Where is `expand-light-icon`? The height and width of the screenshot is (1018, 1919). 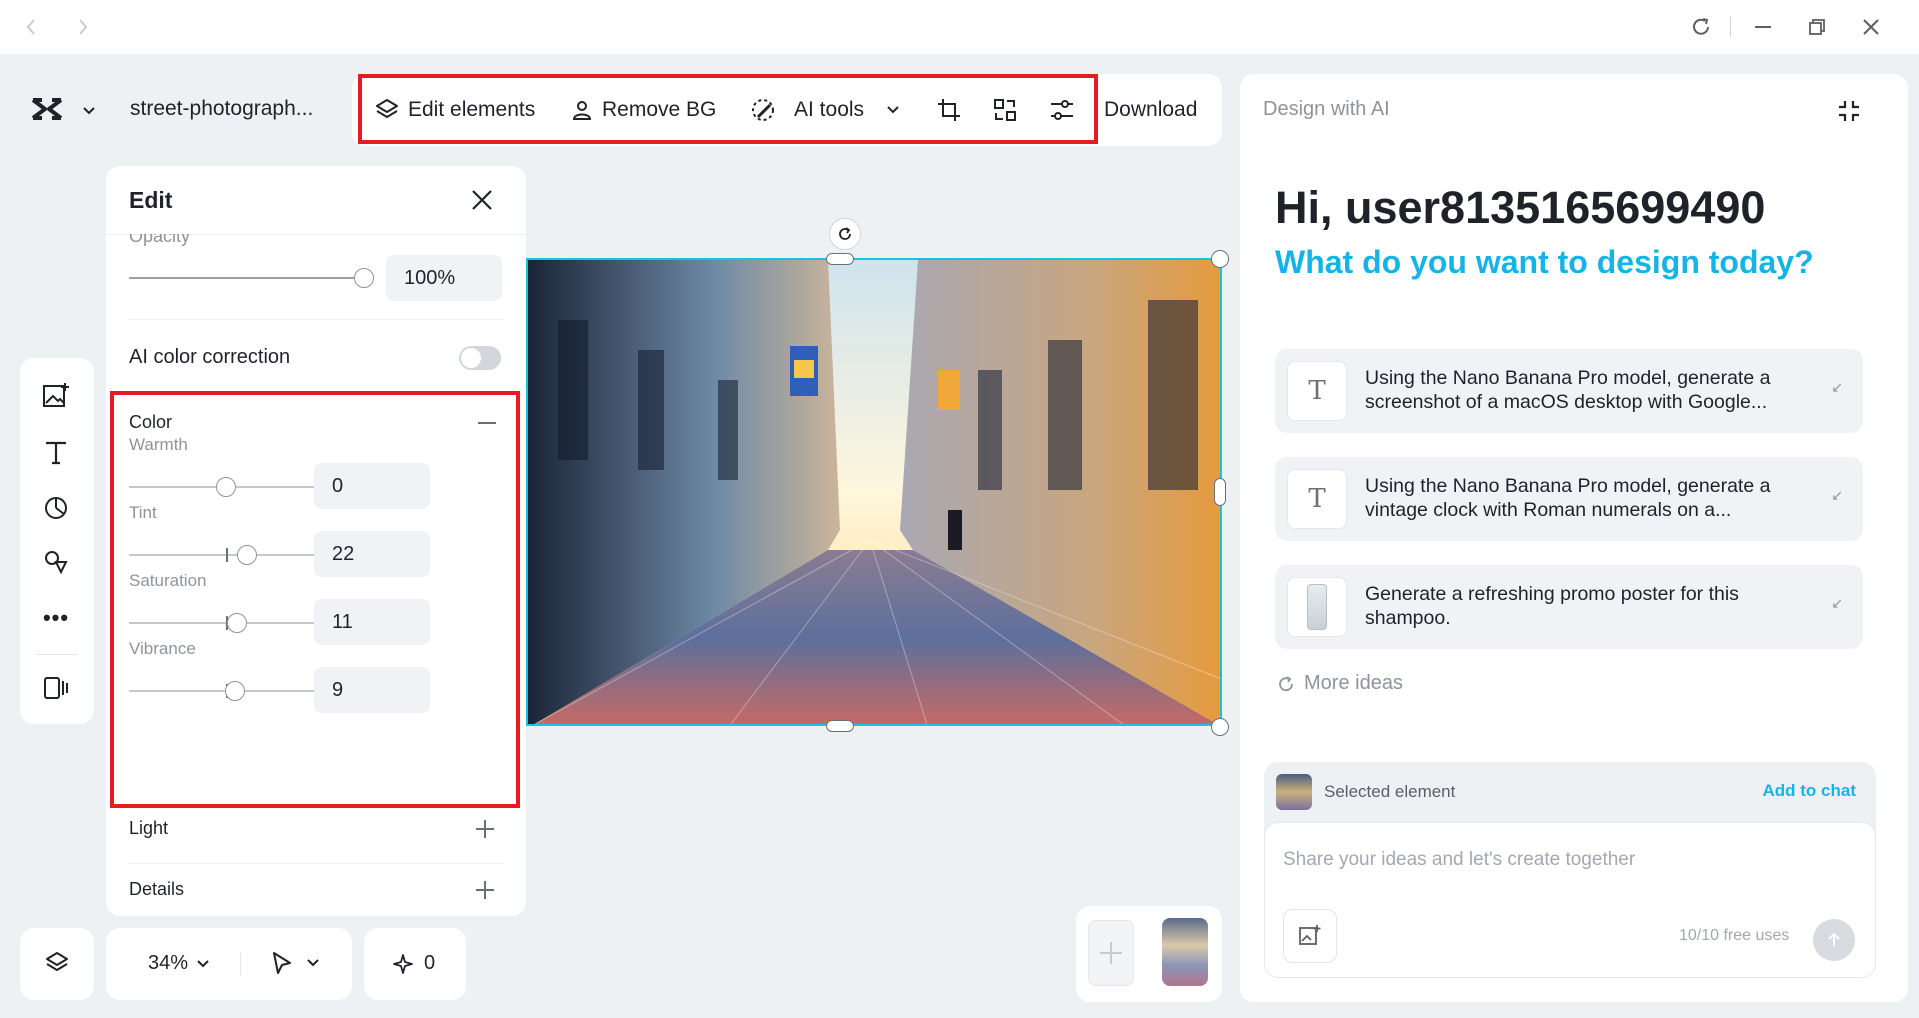
expand-light-icon is located at coordinates (485, 831).